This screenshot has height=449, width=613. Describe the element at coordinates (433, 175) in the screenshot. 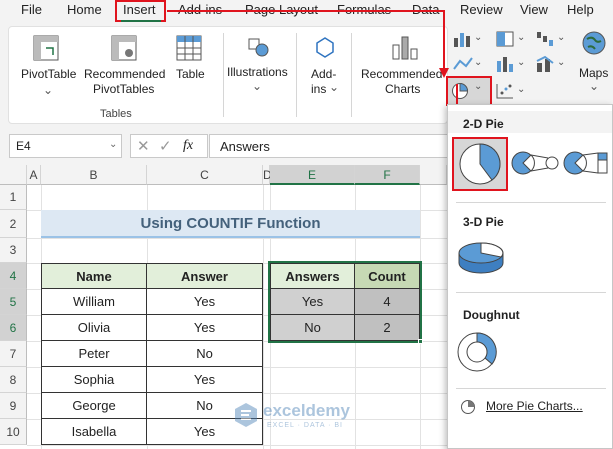

I see `column-header-blank` at that location.